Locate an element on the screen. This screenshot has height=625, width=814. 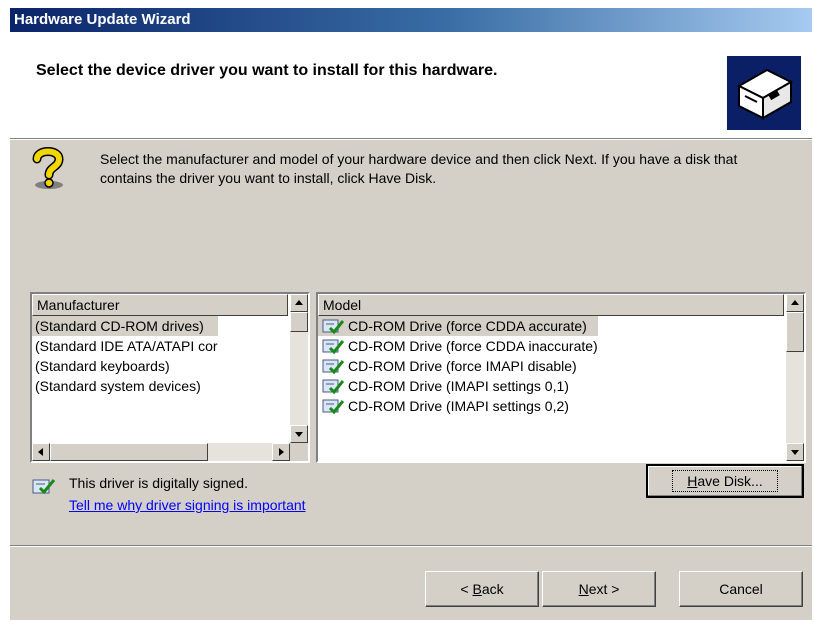
manufacturer-item: (Standard keyboards) is located at coordinates (125, 366).